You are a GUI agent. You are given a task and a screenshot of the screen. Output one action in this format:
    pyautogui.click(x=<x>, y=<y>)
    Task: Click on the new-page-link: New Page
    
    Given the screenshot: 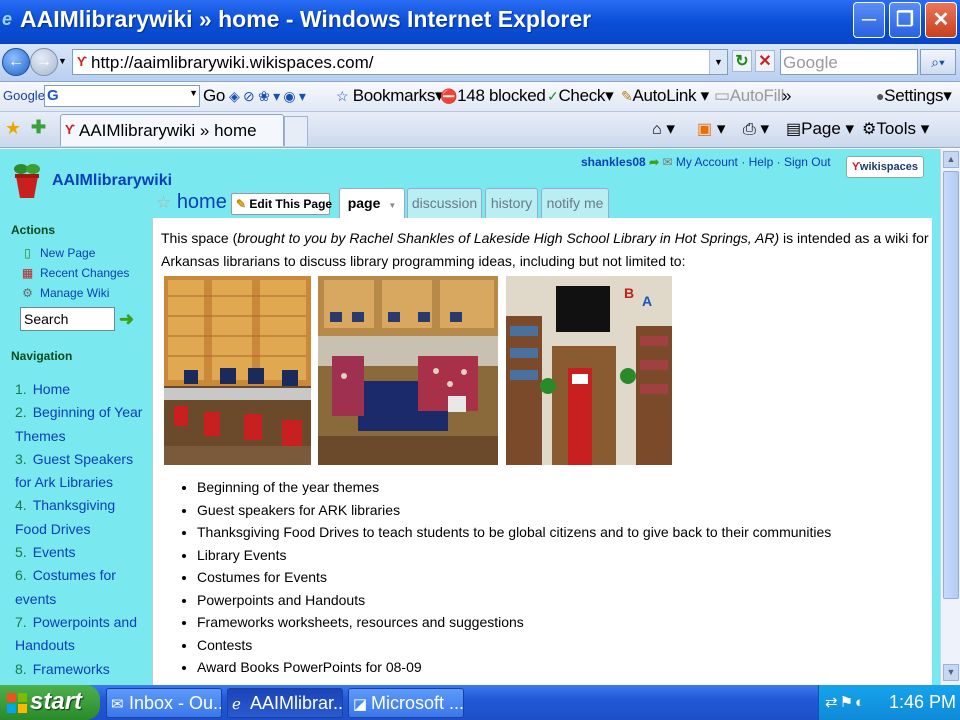 What is the action you would take?
    pyautogui.click(x=67, y=253)
    